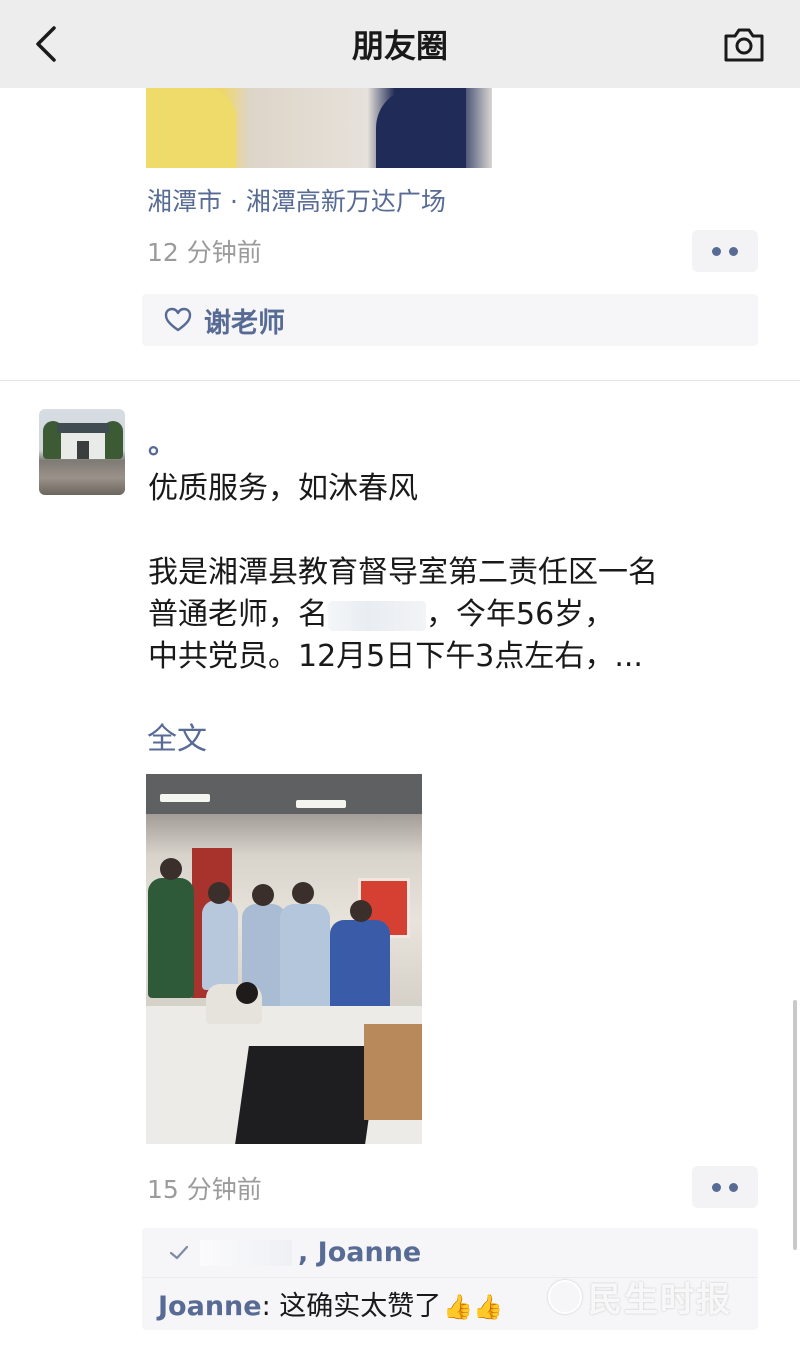 The width and height of the screenshot is (800, 1368). What do you see at coordinates (565, 1297) in the screenshot?
I see `watermark-logo` at bounding box center [565, 1297].